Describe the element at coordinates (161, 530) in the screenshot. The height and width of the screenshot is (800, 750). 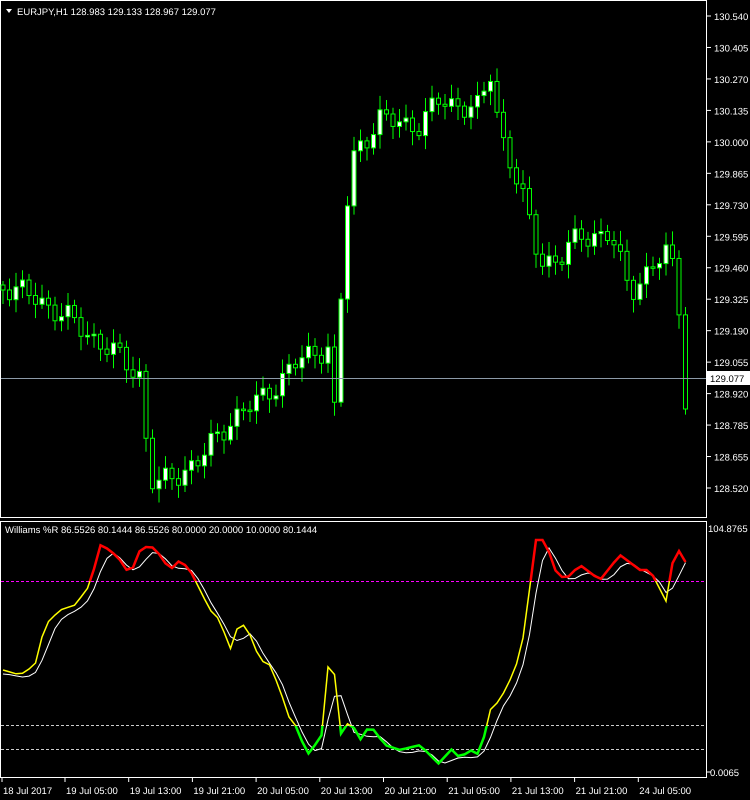
I see `indicator-header-text: Williams %R 86.5526 80.1444 86.5526 80.0000 20.0000 10.0000 80.1444` at that location.